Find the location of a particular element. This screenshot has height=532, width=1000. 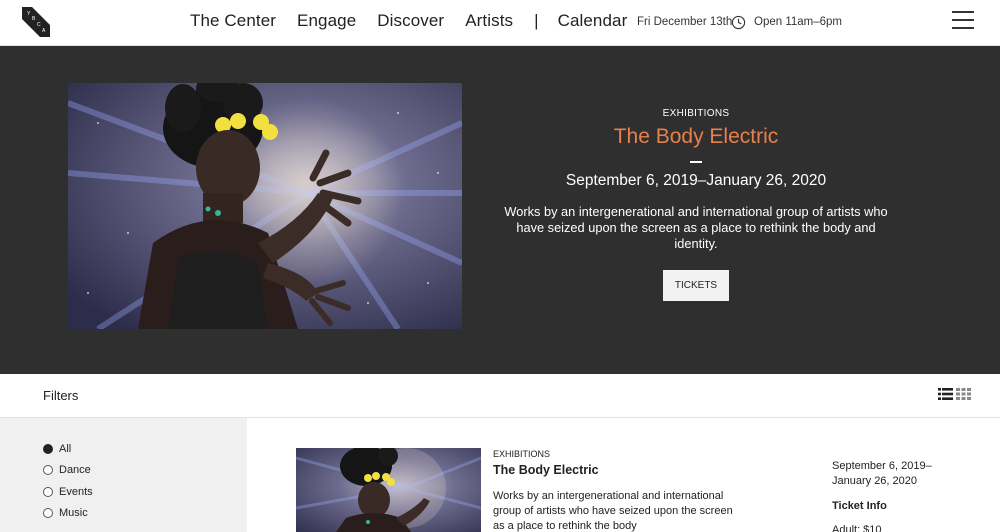

filter-label: All is located at coordinates (65, 449).